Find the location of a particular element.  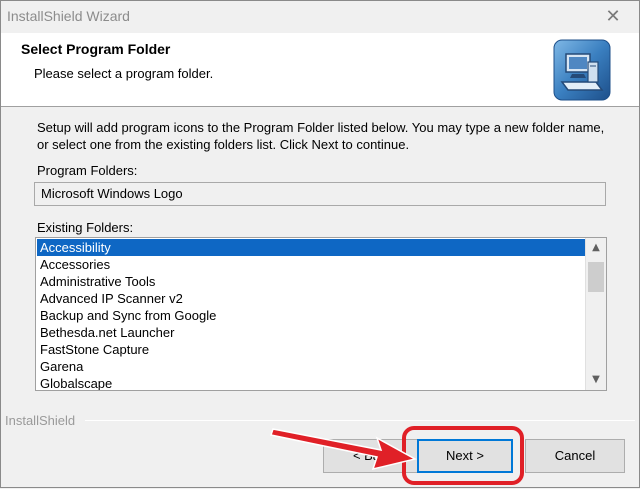

cancel-button: Cancel is located at coordinates (575, 456).